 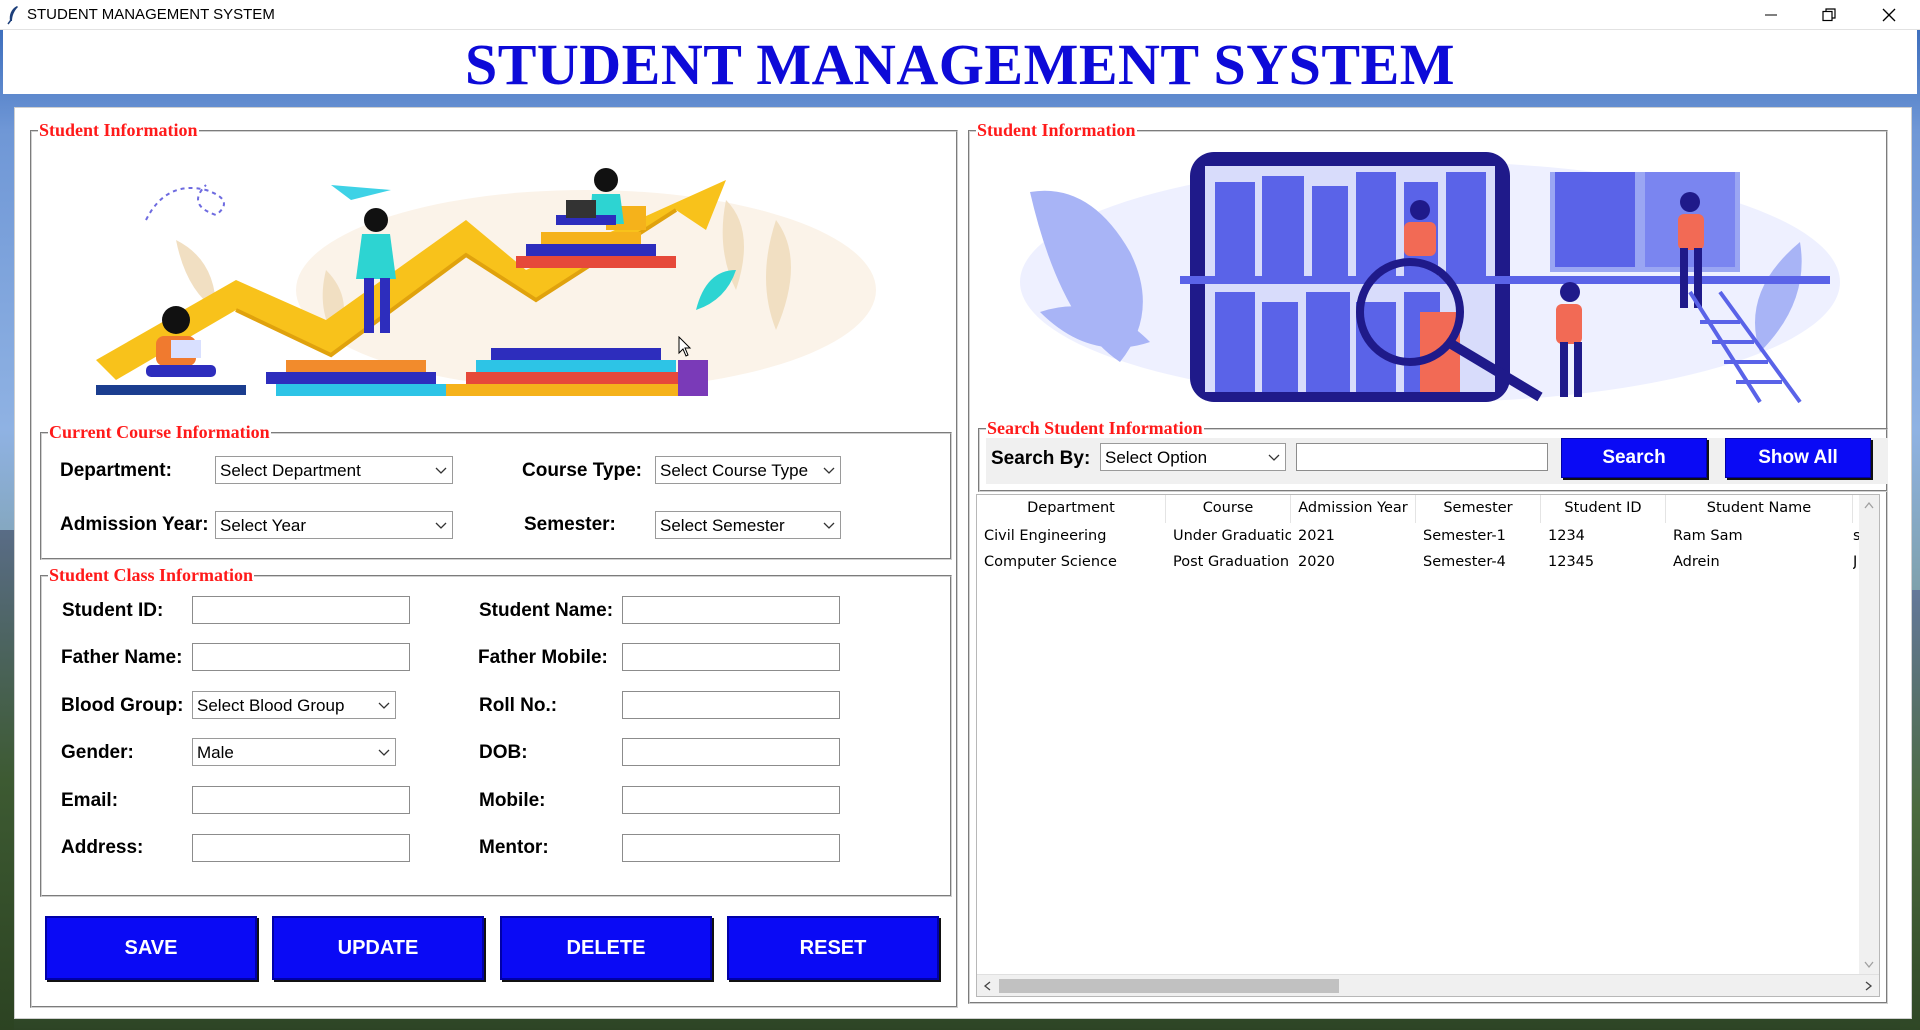 I want to click on column-header-department: Department, so click(x=1071, y=509).